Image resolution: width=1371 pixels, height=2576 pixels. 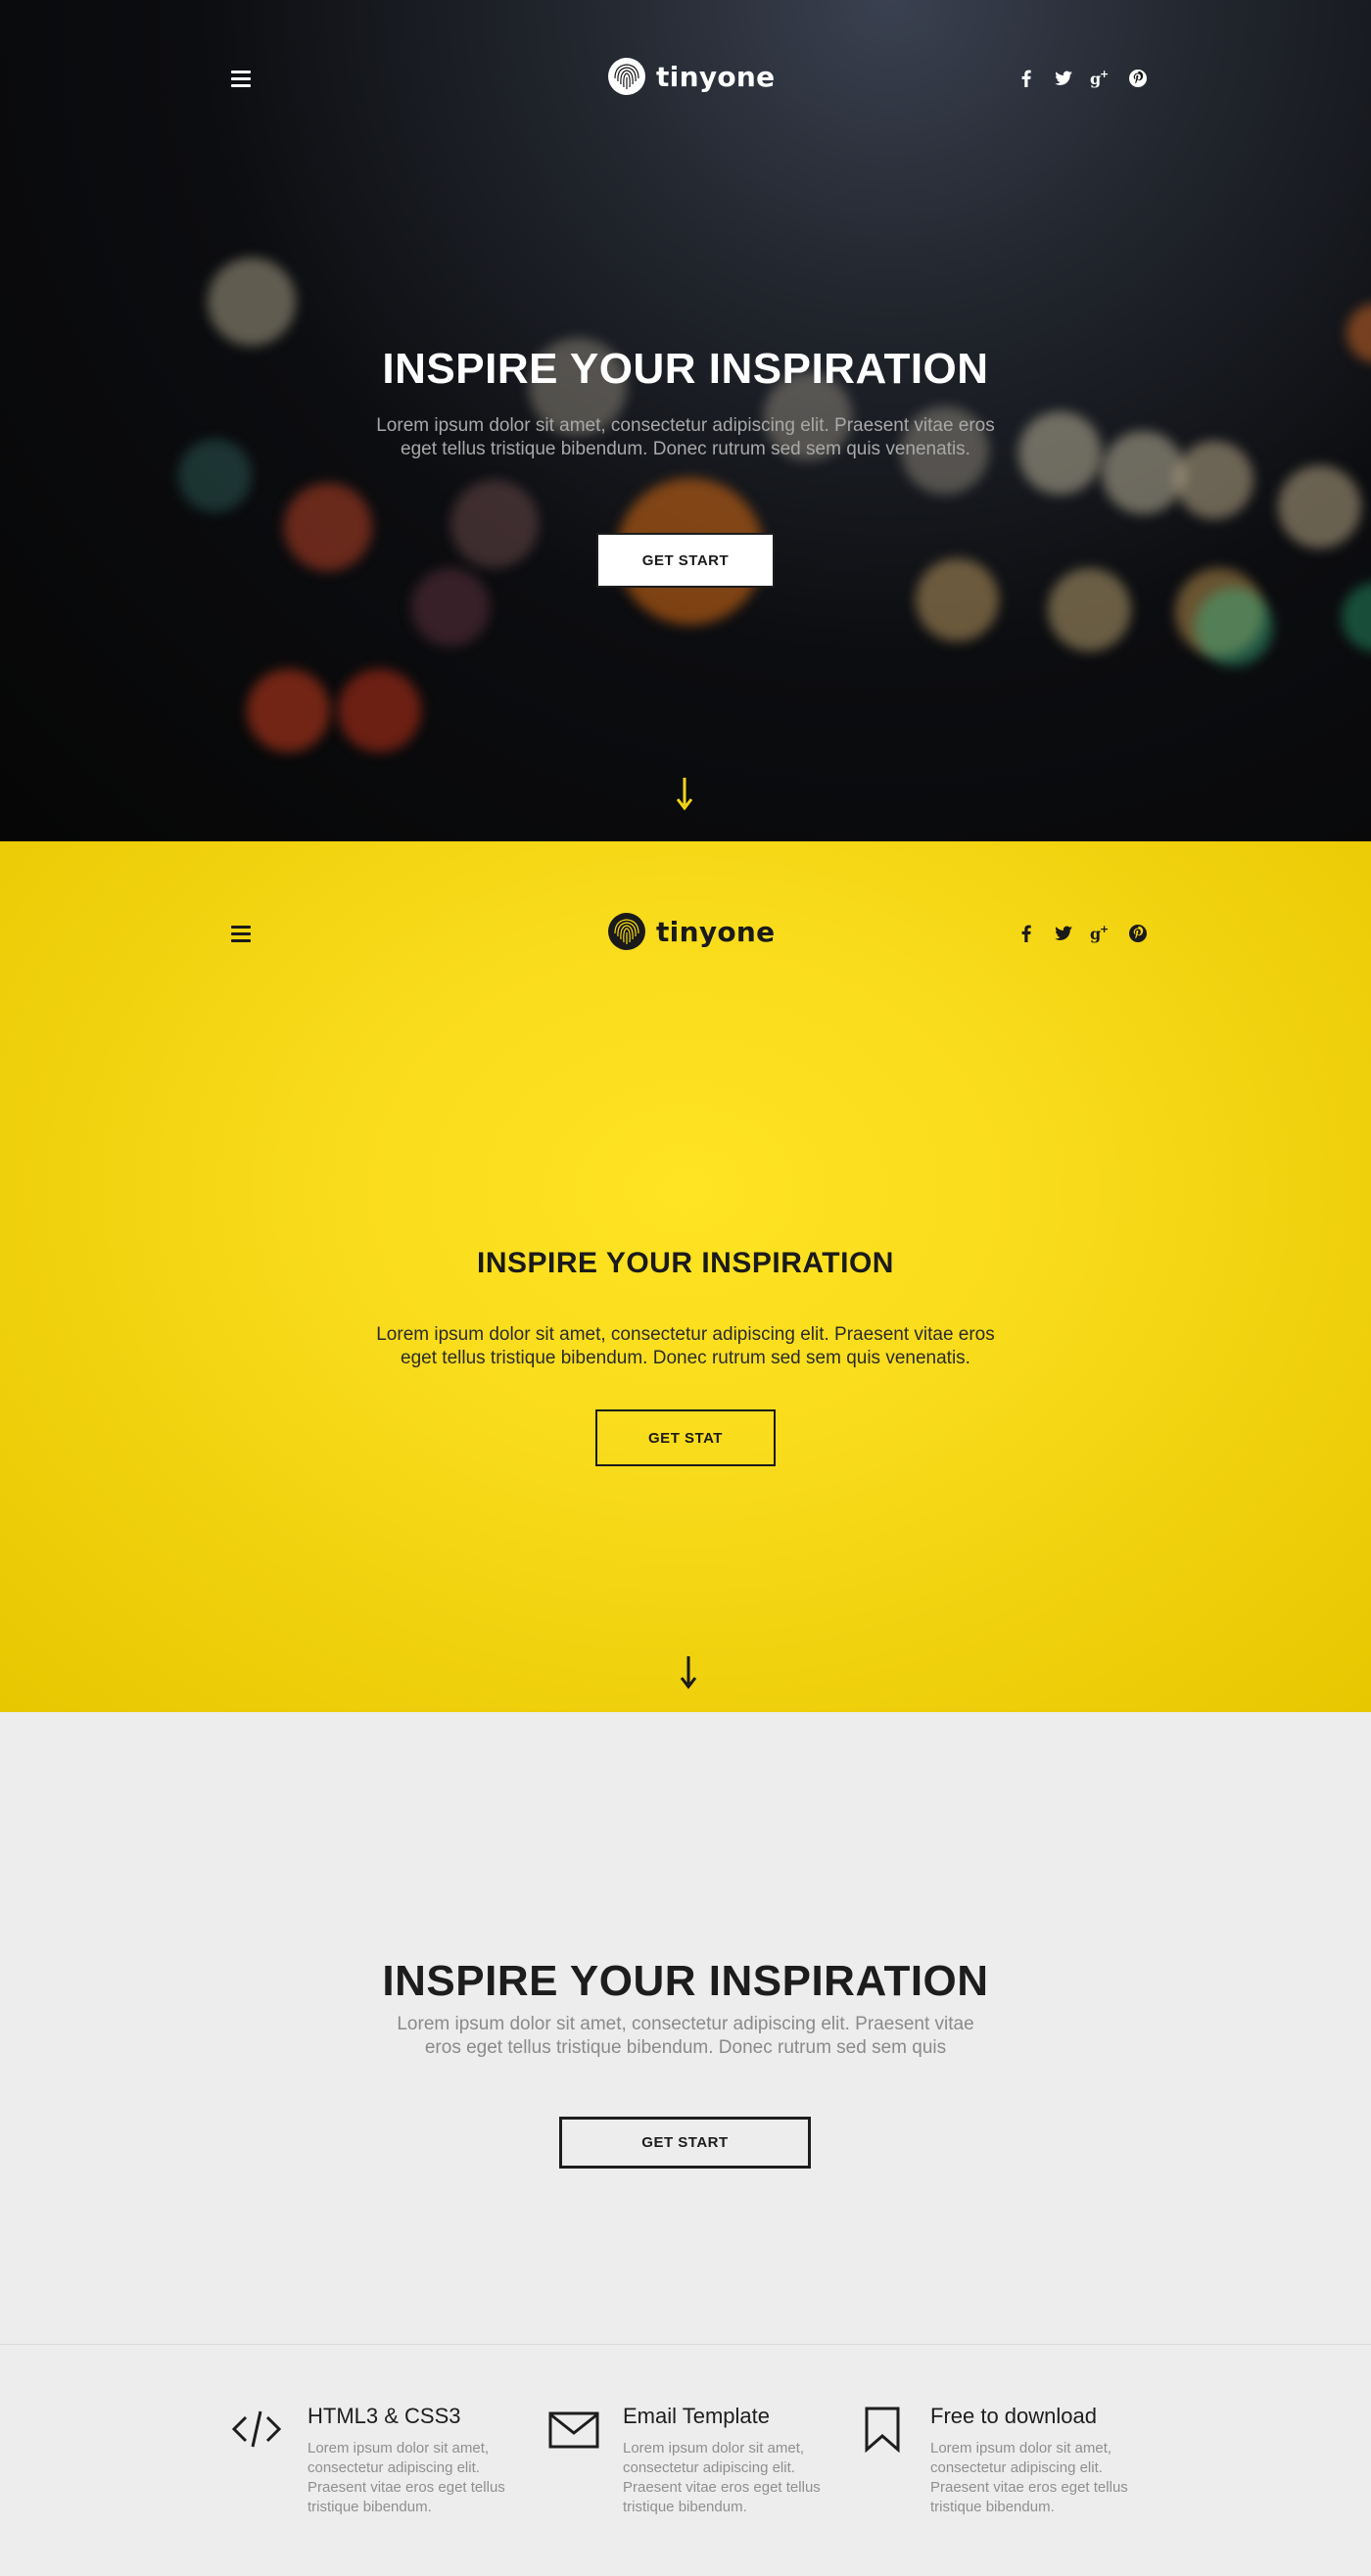 I want to click on code-icon, so click(x=256, y=2429).